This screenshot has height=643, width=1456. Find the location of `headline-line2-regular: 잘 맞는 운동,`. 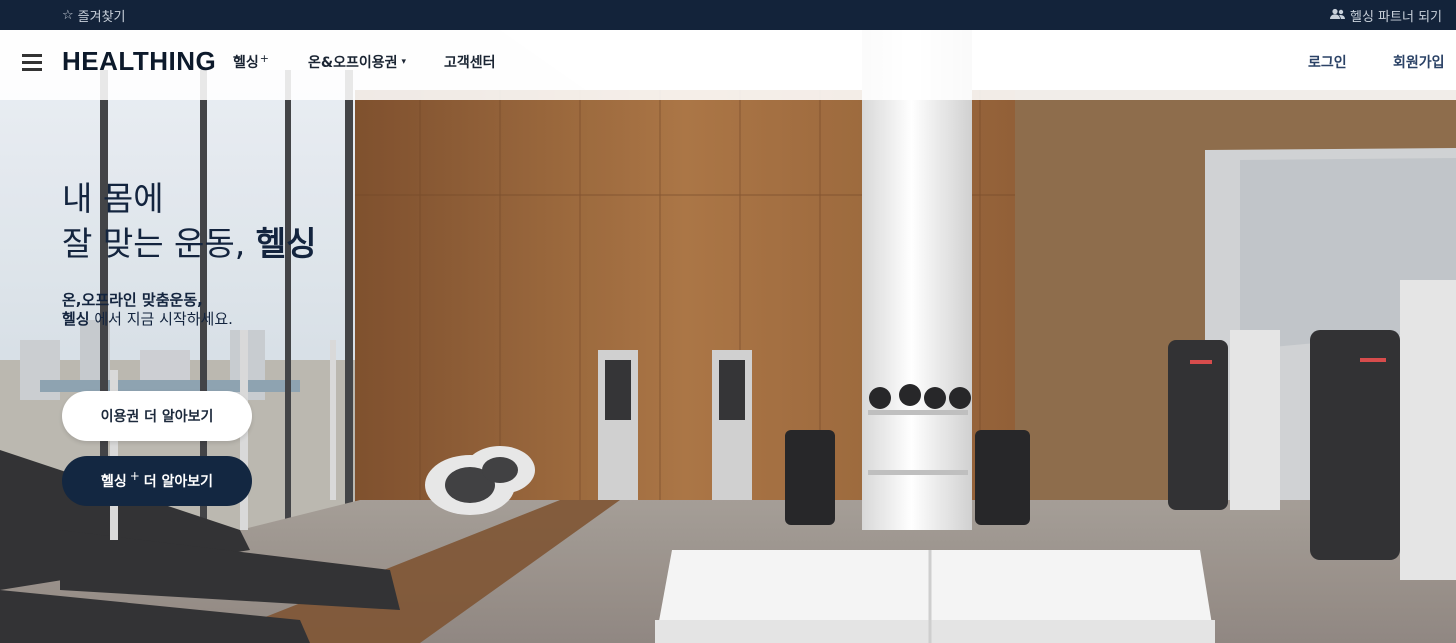

headline-line2-regular: 잘 맞는 운동, is located at coordinates (159, 243).